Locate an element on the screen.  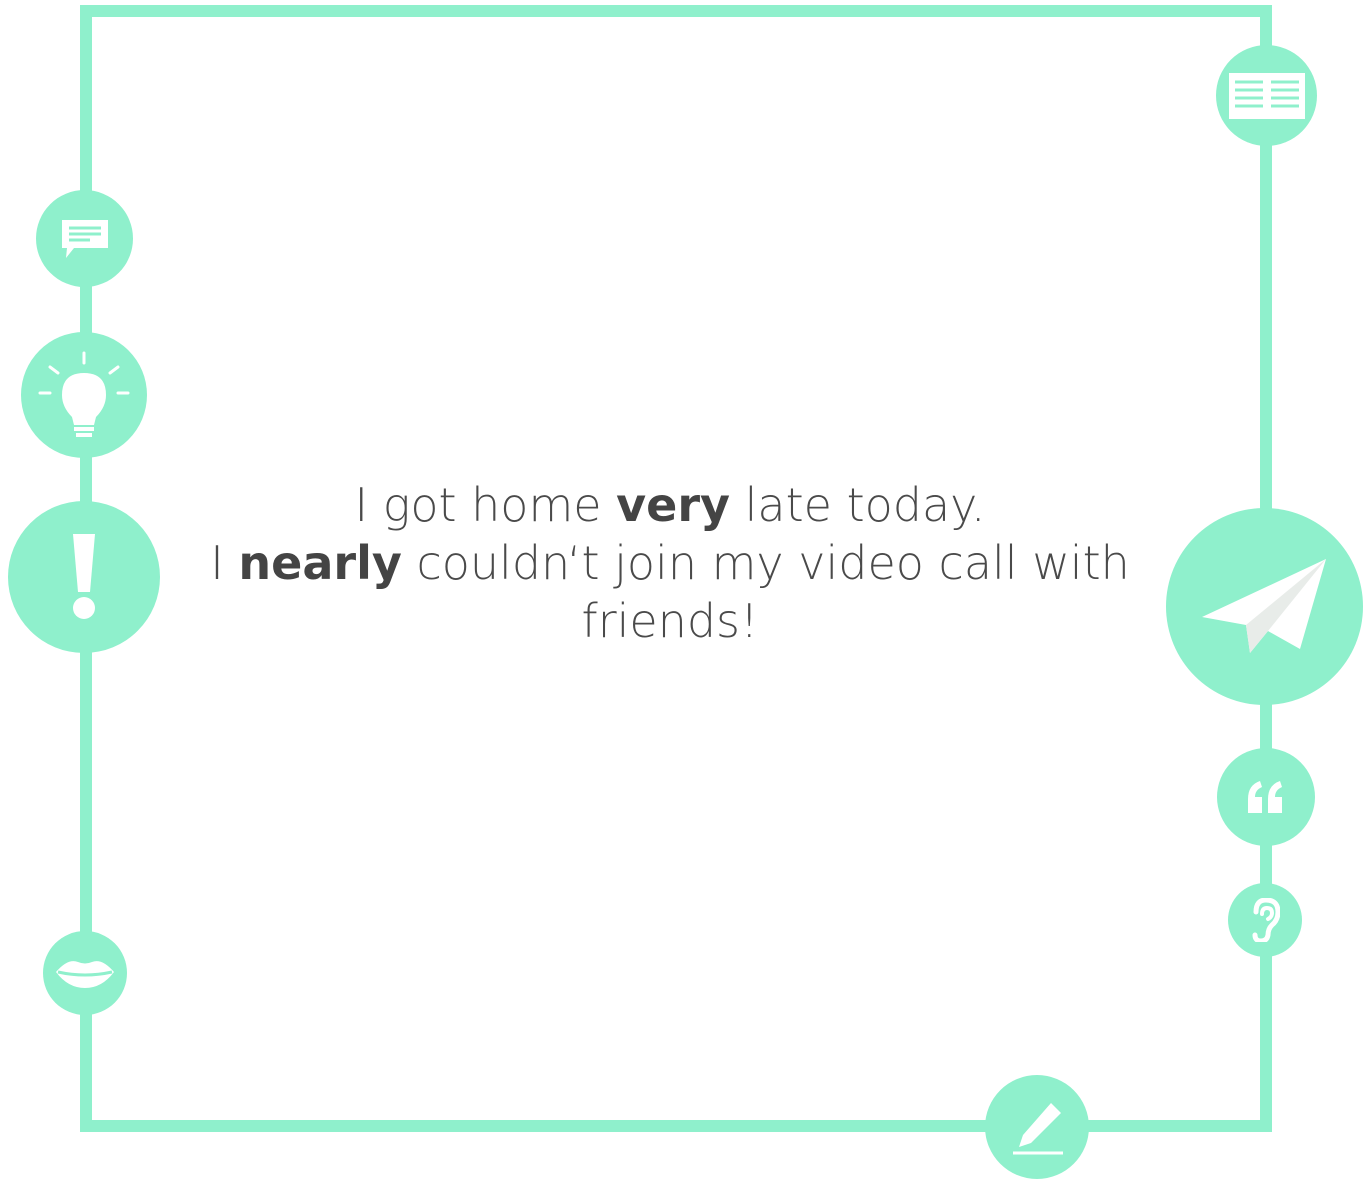
message-line-3: friends! is located at coordinates (670, 621).